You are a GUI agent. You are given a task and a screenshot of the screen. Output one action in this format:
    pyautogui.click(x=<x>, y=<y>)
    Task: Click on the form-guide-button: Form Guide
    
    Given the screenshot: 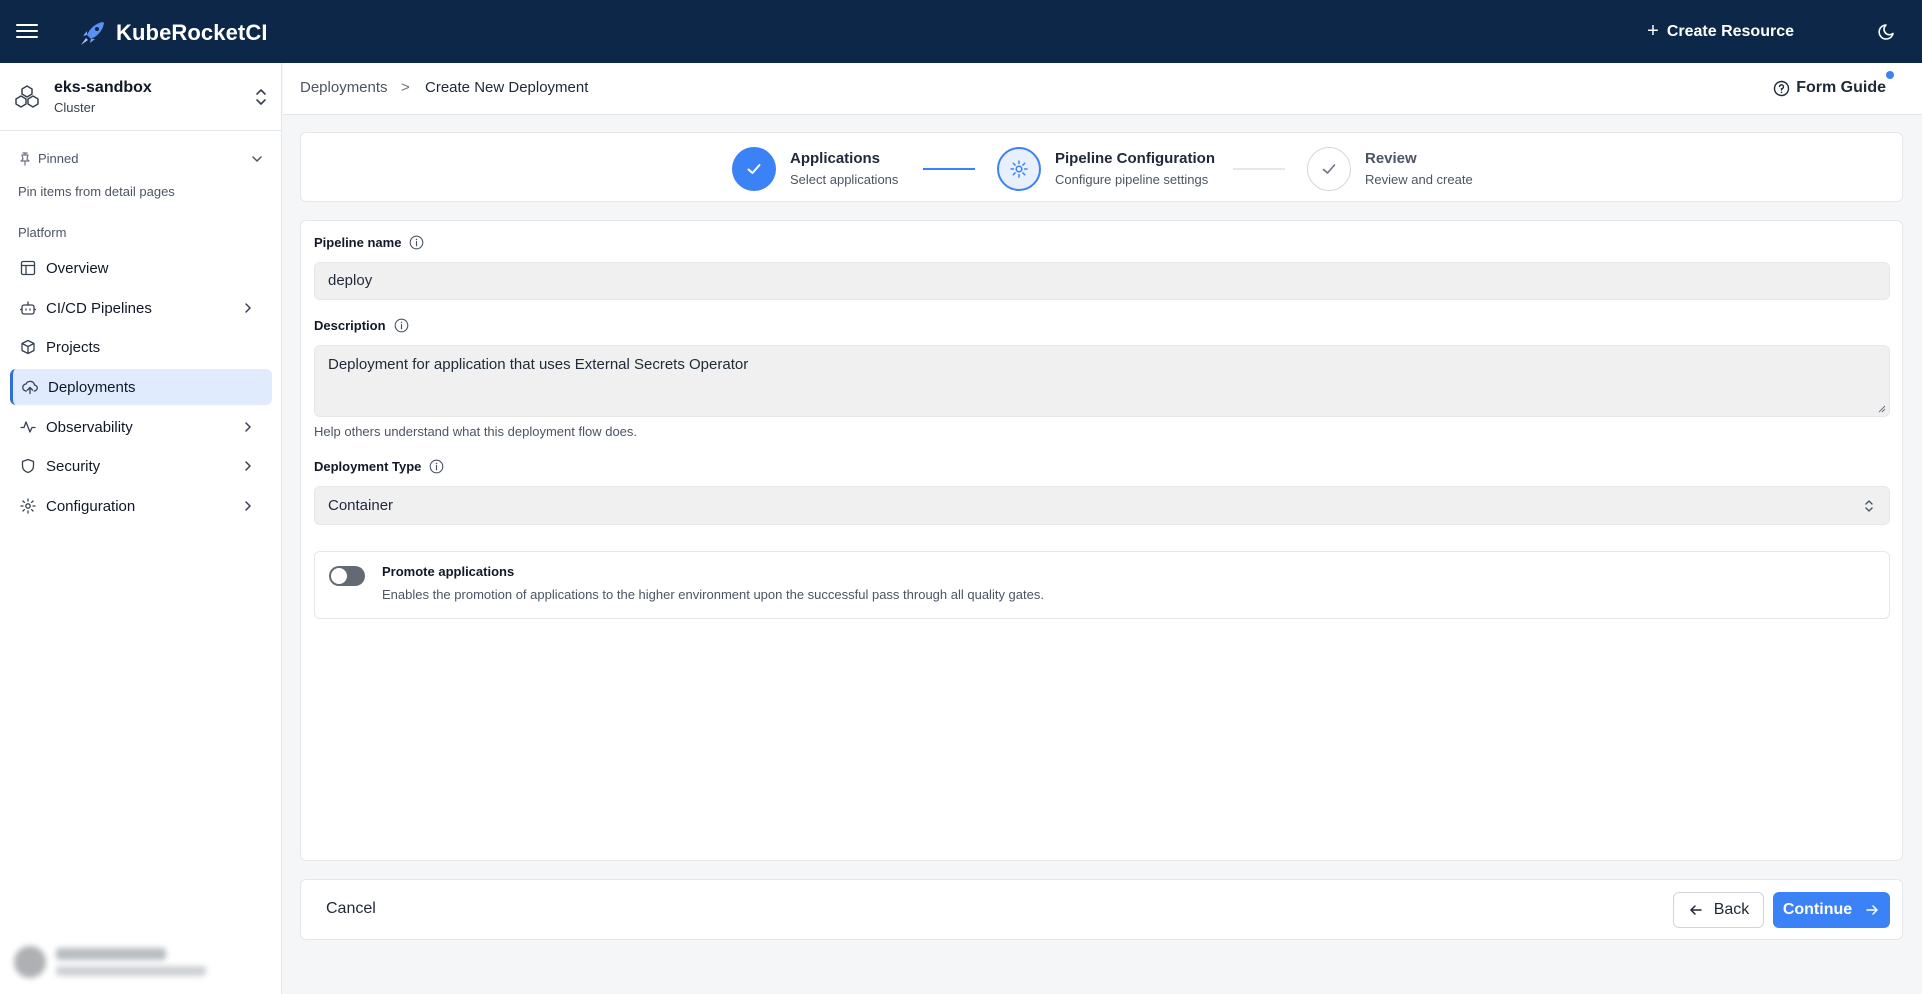 What is the action you would take?
    pyautogui.click(x=1829, y=88)
    